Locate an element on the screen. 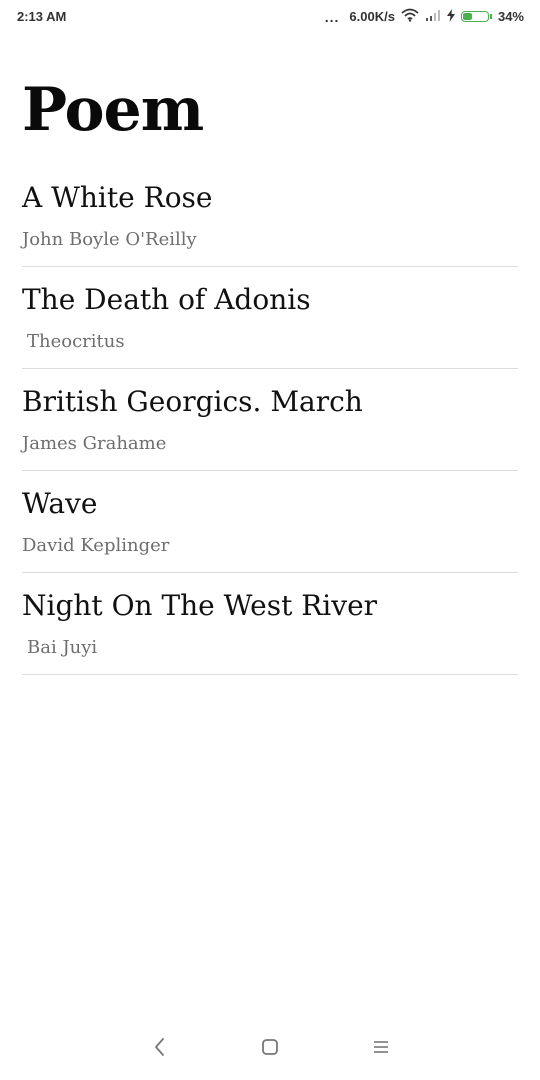 This screenshot has width=540, height=1080. poem-title: British Georgics. March is located at coordinates (192, 401).